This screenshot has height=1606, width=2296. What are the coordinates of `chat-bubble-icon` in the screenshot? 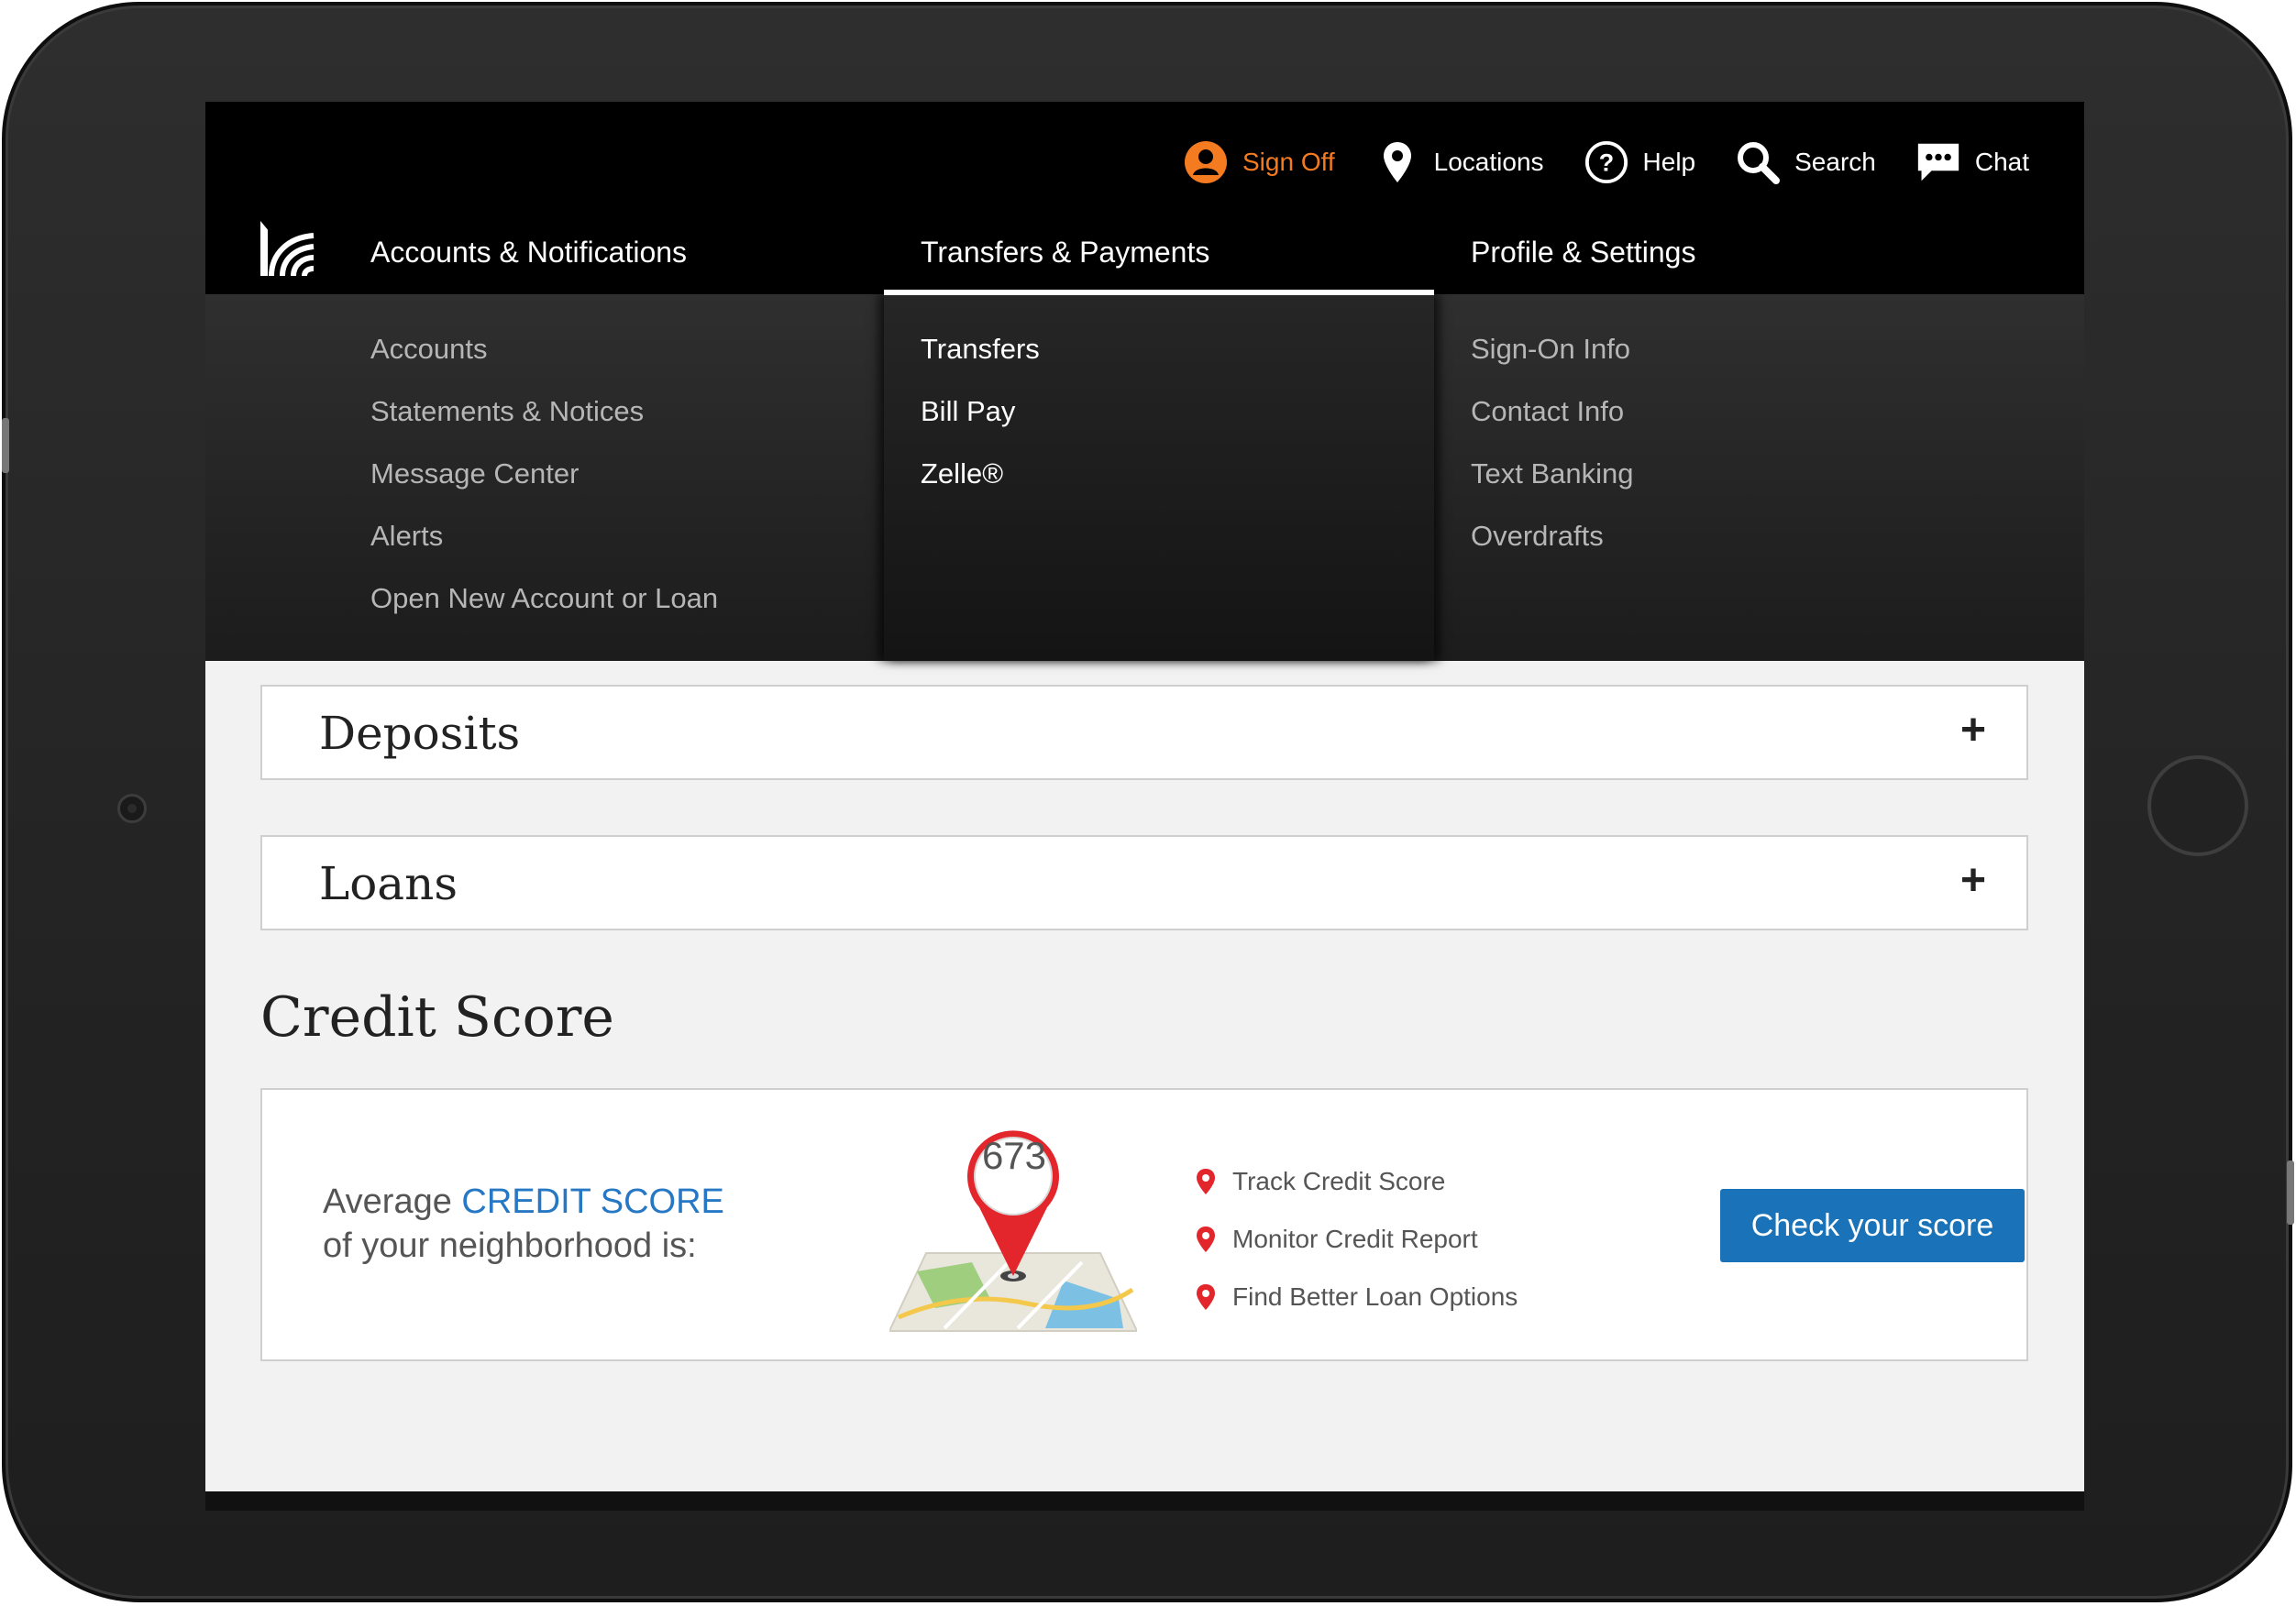 It's located at (1938, 162).